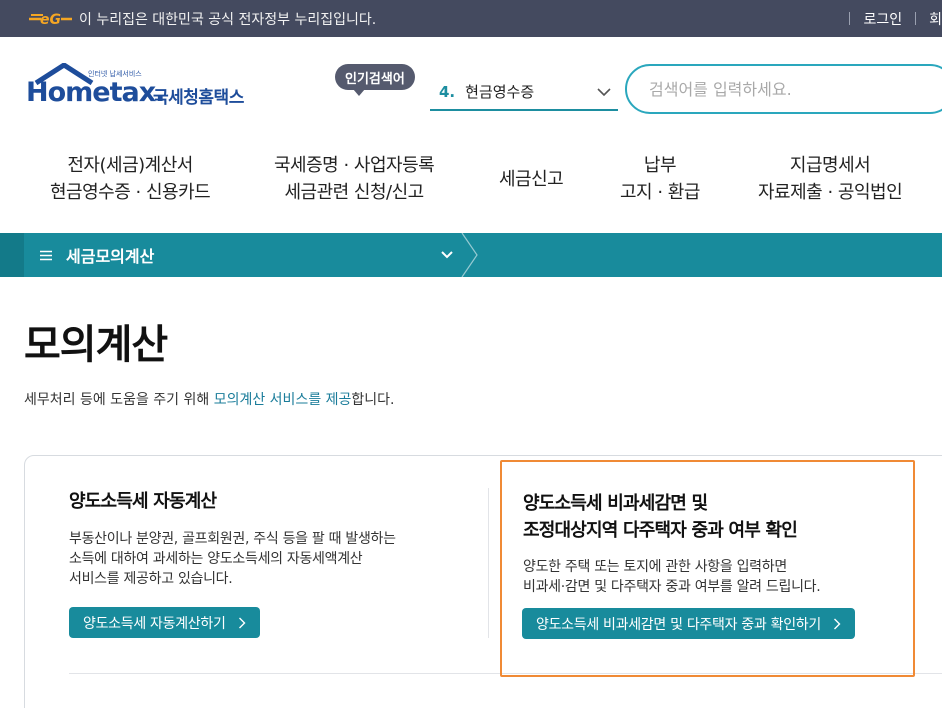  I want to click on signup-link: 회, so click(935, 19).